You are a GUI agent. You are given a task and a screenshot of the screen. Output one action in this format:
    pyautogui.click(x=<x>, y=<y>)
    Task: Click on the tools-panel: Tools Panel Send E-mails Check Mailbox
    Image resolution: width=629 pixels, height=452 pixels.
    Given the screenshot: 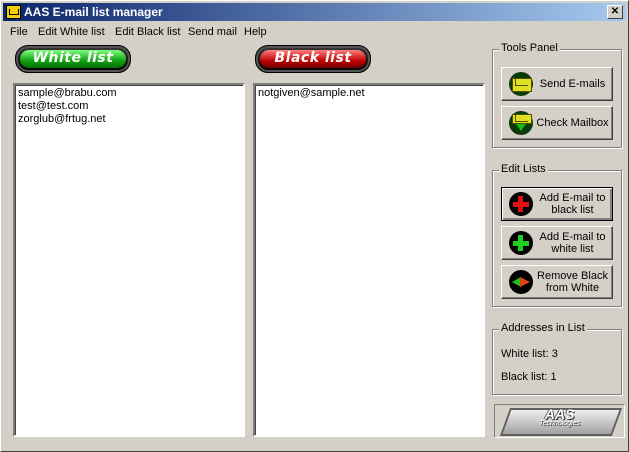 What is the action you would take?
    pyautogui.click(x=557, y=95)
    